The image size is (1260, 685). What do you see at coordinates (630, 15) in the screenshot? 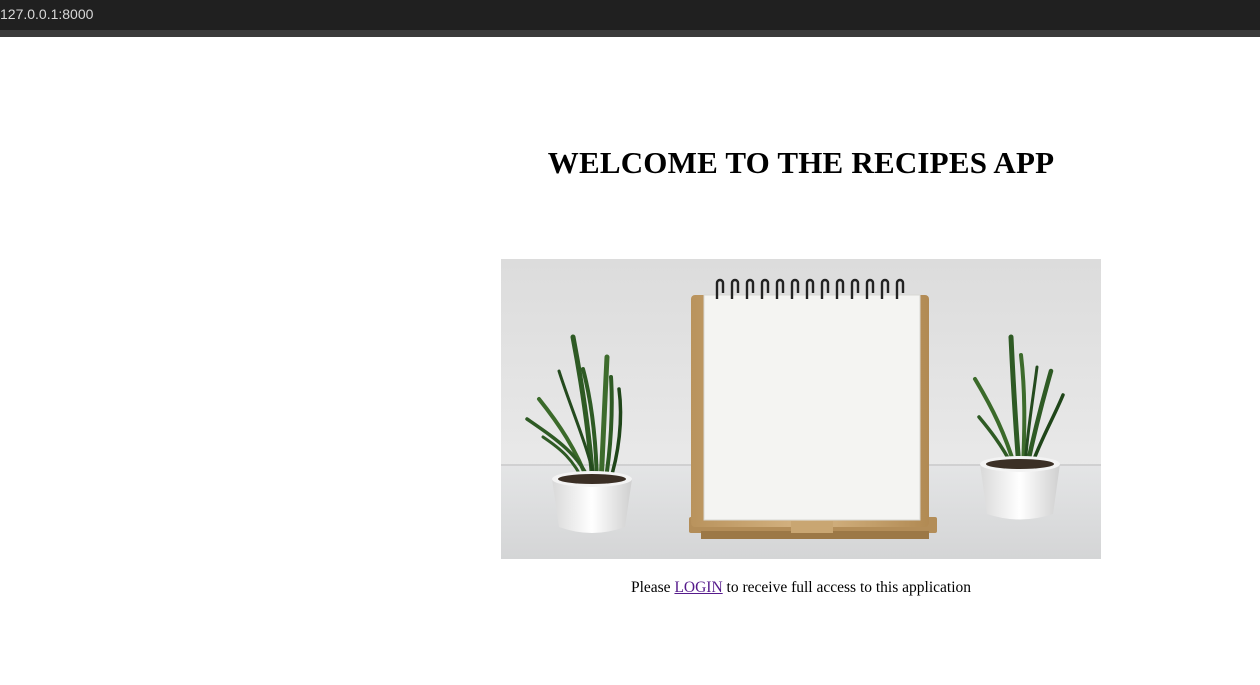
I see `address-bar: 127.0.0.1:8000` at bounding box center [630, 15].